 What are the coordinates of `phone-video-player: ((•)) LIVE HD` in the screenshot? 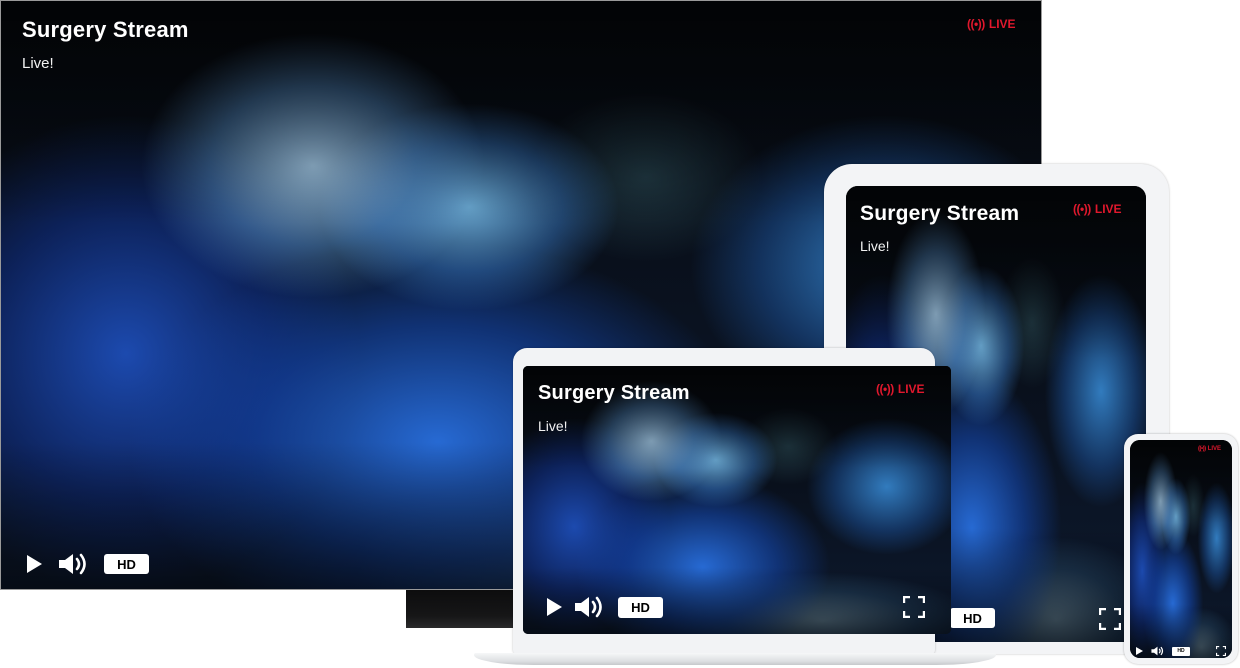 It's located at (1181, 549).